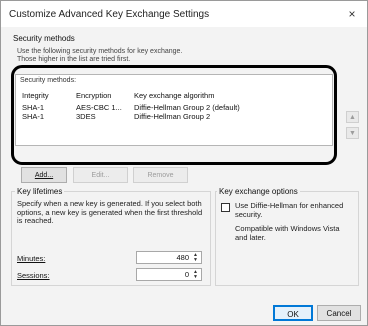  Describe the element at coordinates (160, 175) in the screenshot. I see `remove-button: Remove` at that location.